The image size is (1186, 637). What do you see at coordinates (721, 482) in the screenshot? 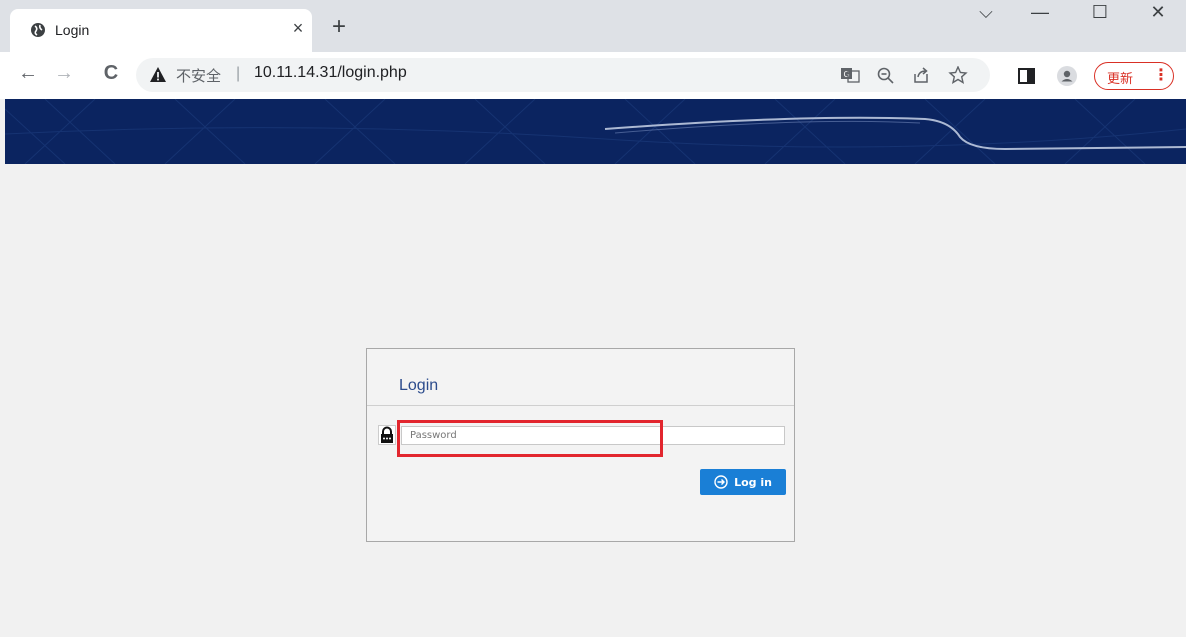
I see `login-arrow-icon` at bounding box center [721, 482].